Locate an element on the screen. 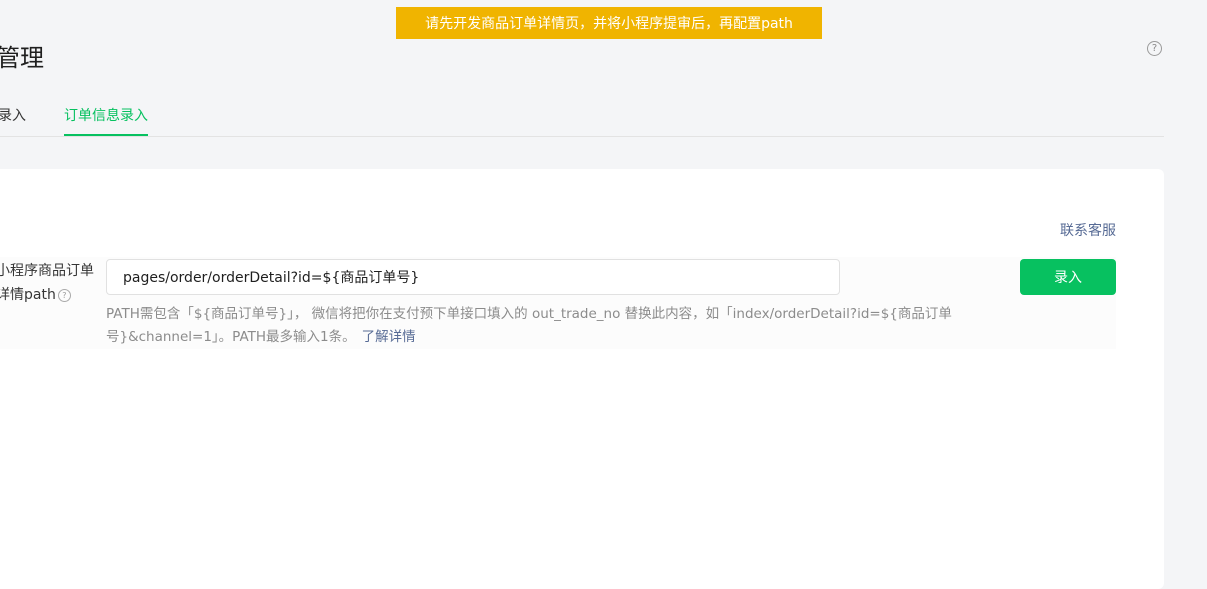 The width and height of the screenshot is (1207, 589). learn-more-link: 了解详情 is located at coordinates (389, 337).